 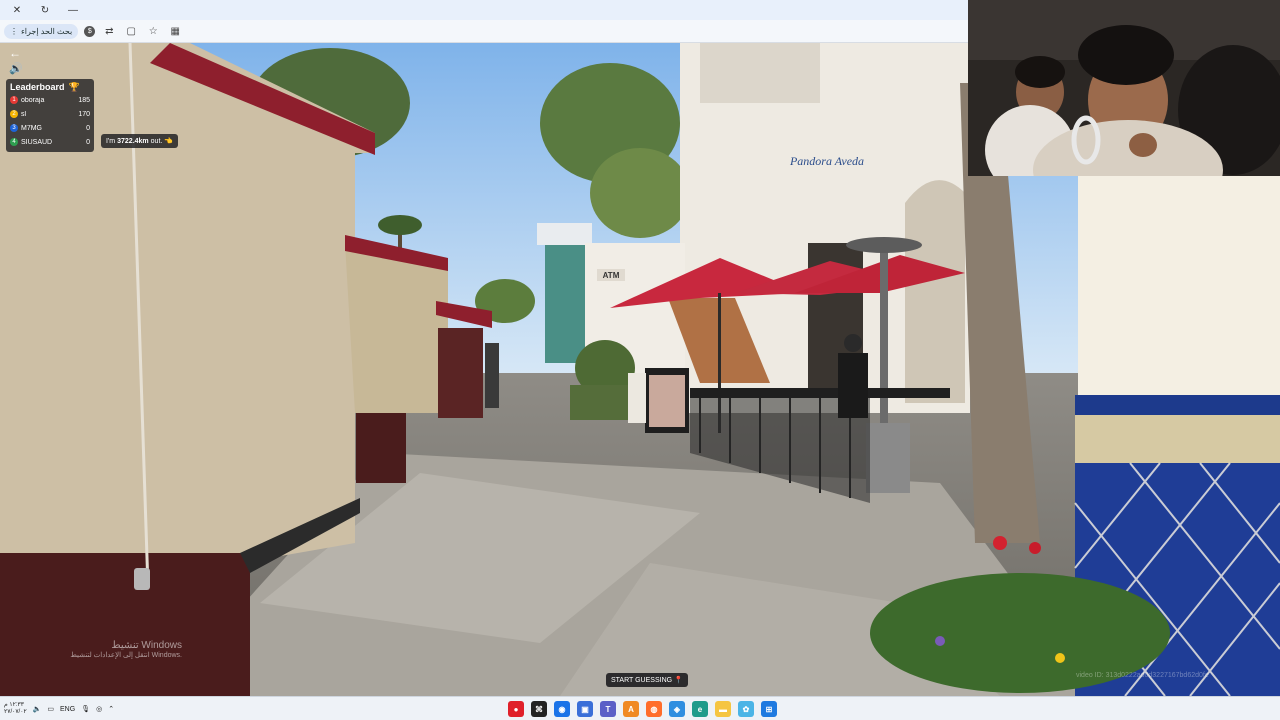 I want to click on leaderboard-row: 1 oboraja 185, so click(x=50, y=100).